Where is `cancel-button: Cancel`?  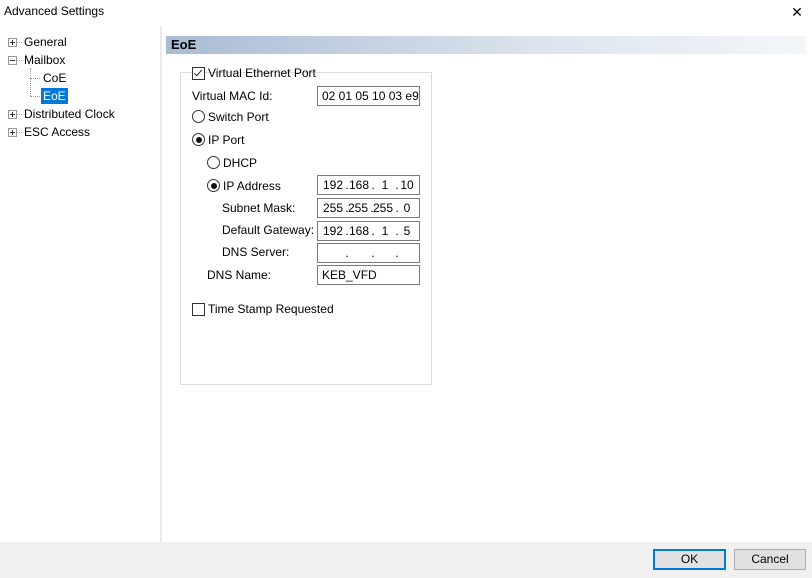
cancel-button: Cancel is located at coordinates (770, 559).